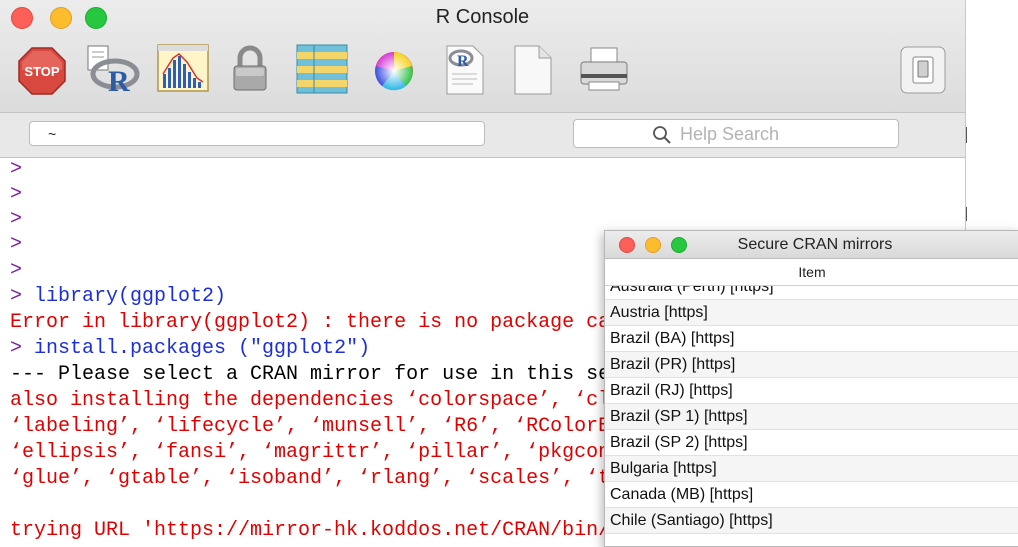 This screenshot has height=547, width=1018. I want to click on window-title: R Console, so click(482, 17).